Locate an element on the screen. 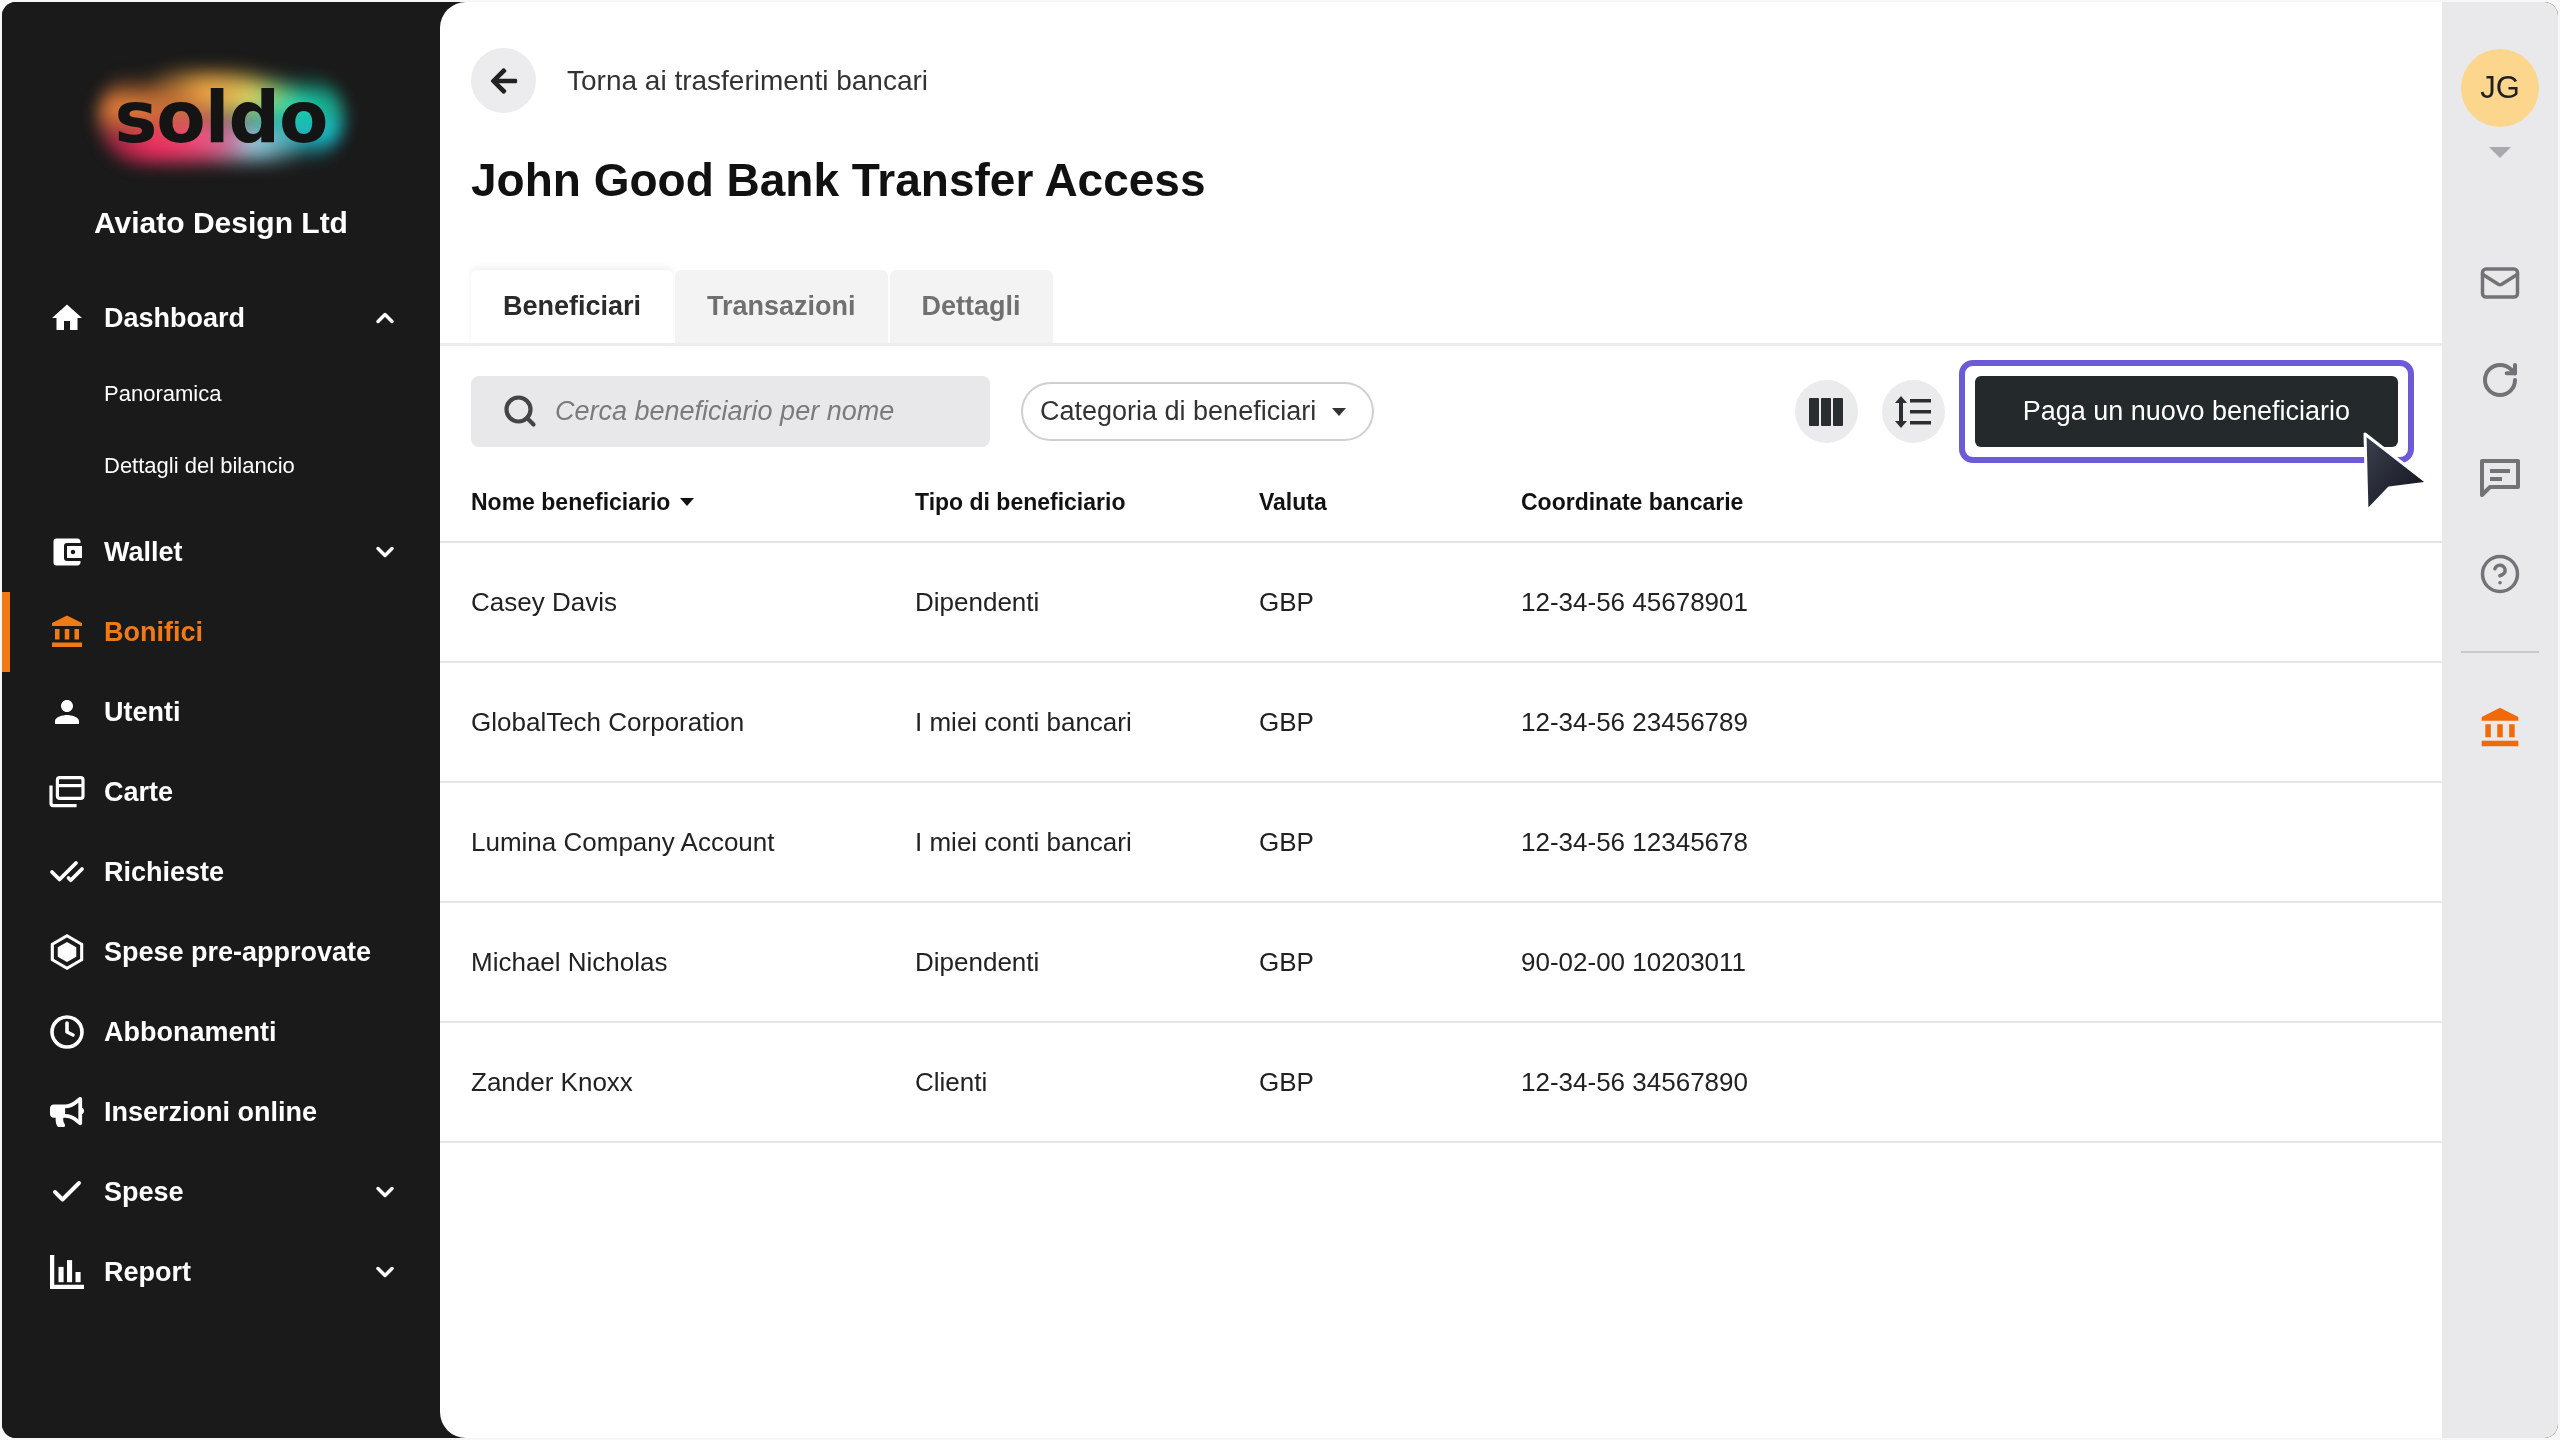  search-field: Cerca beneficiario per nome is located at coordinates (730, 411).